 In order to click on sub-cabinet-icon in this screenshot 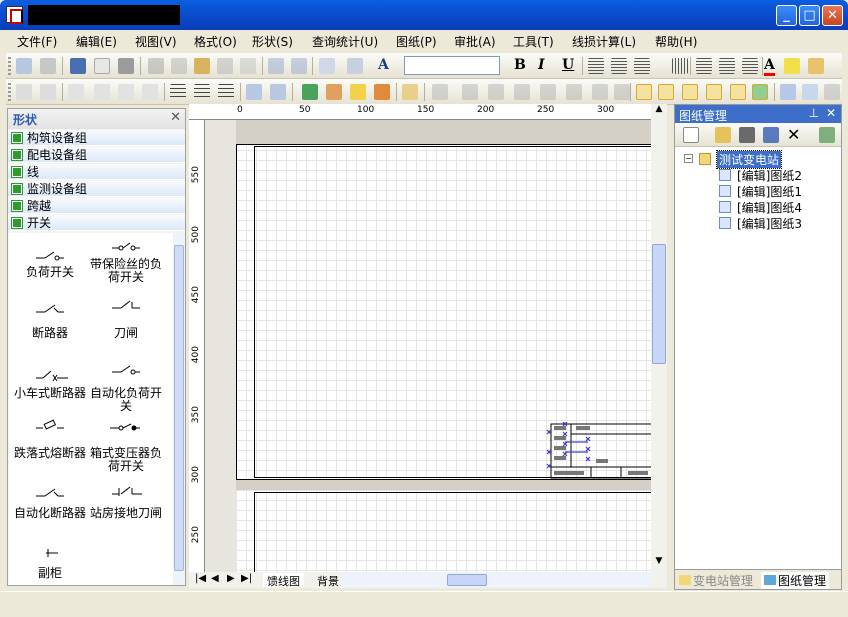, I will do `click(52, 553)`.